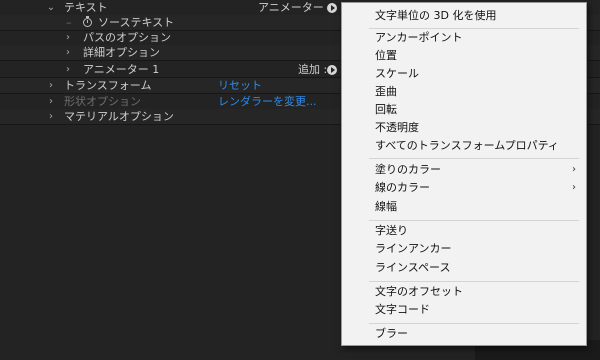  I want to click on layer-row-label: 詳細オプション, so click(121, 52).